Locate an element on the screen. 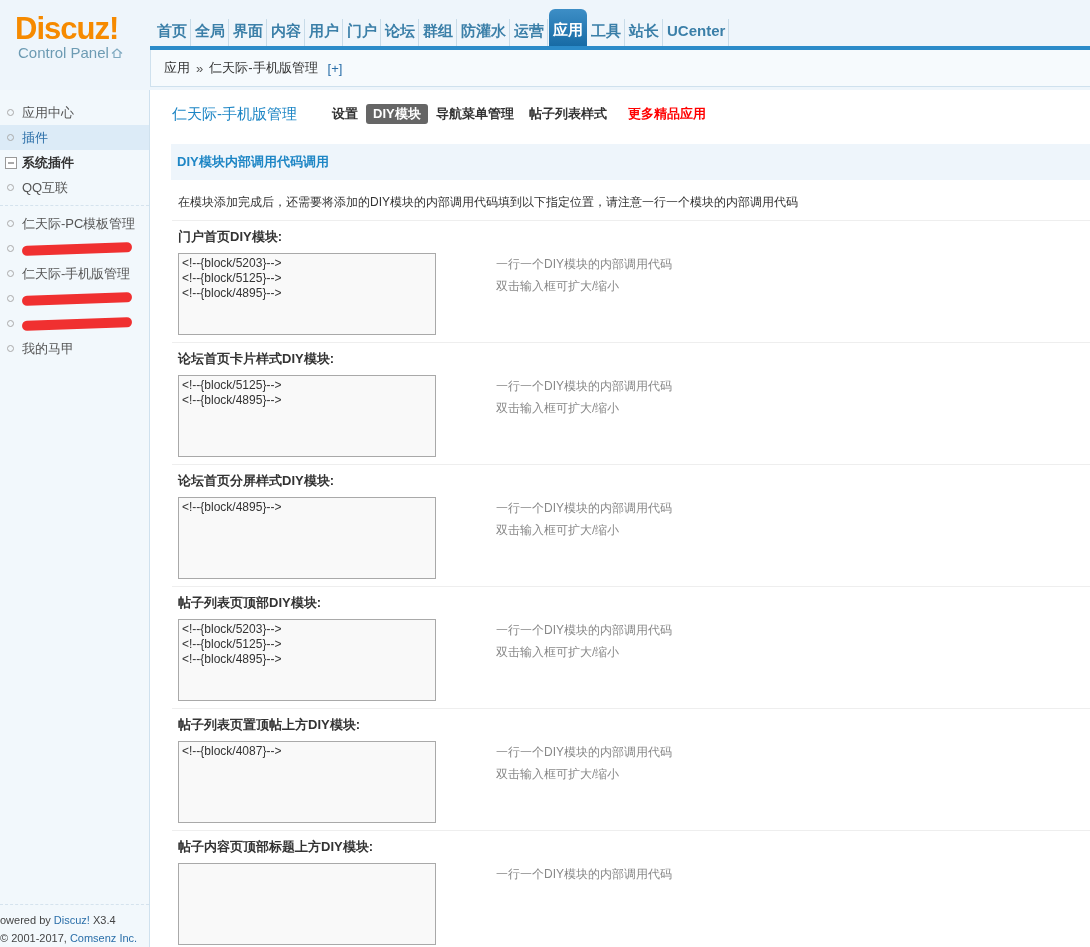 This screenshot has height=947, width=1090. footer-text: owered by Discuz! X3.4 is located at coordinates (58, 920).